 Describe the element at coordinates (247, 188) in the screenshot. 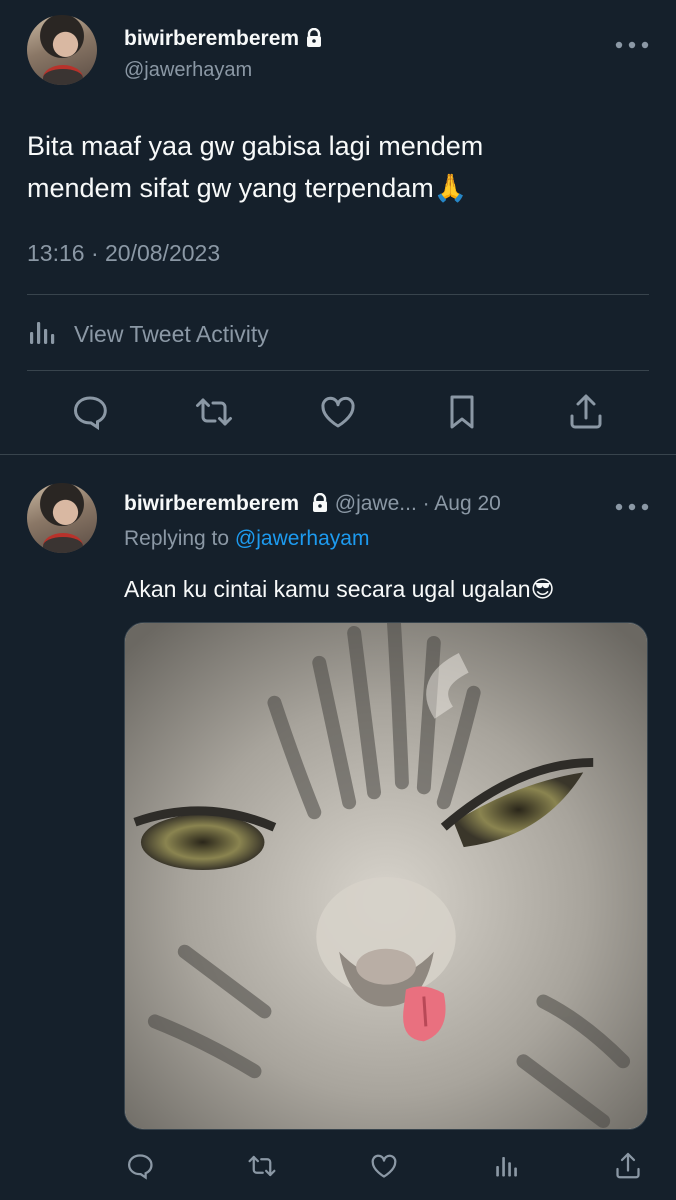

I see `tweet-text-line: mendem sifat gw yang terpendam🙏` at that location.